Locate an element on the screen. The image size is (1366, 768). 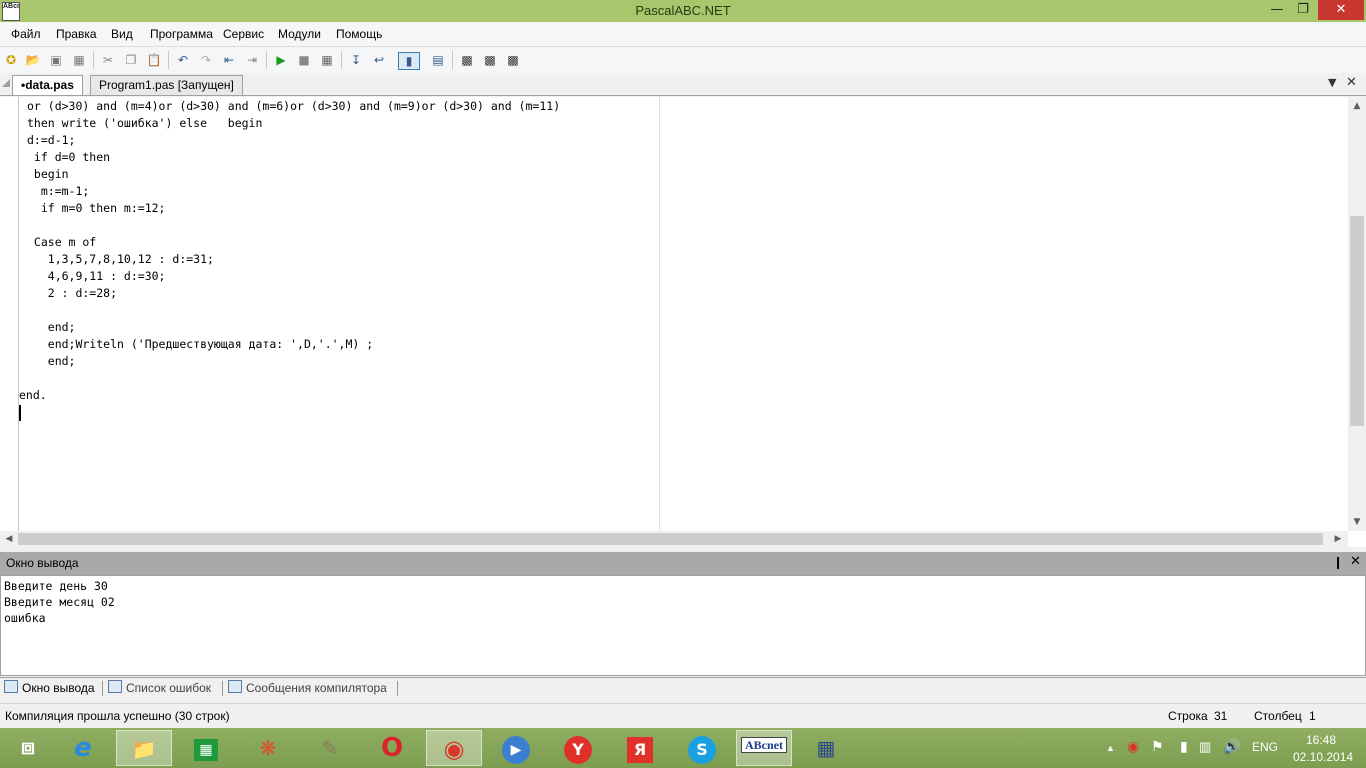
code-line: if m=0 then m:=12; is located at coordinates (96, 208).